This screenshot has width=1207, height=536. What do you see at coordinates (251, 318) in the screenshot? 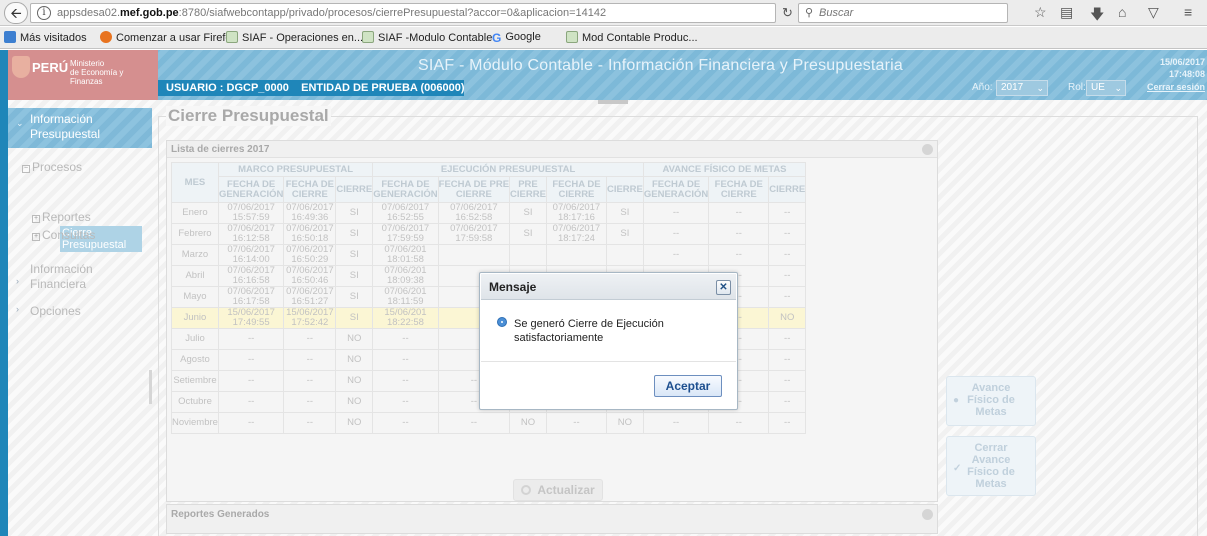
I see `table-cell: 15/06/2017 17:49:55` at bounding box center [251, 318].